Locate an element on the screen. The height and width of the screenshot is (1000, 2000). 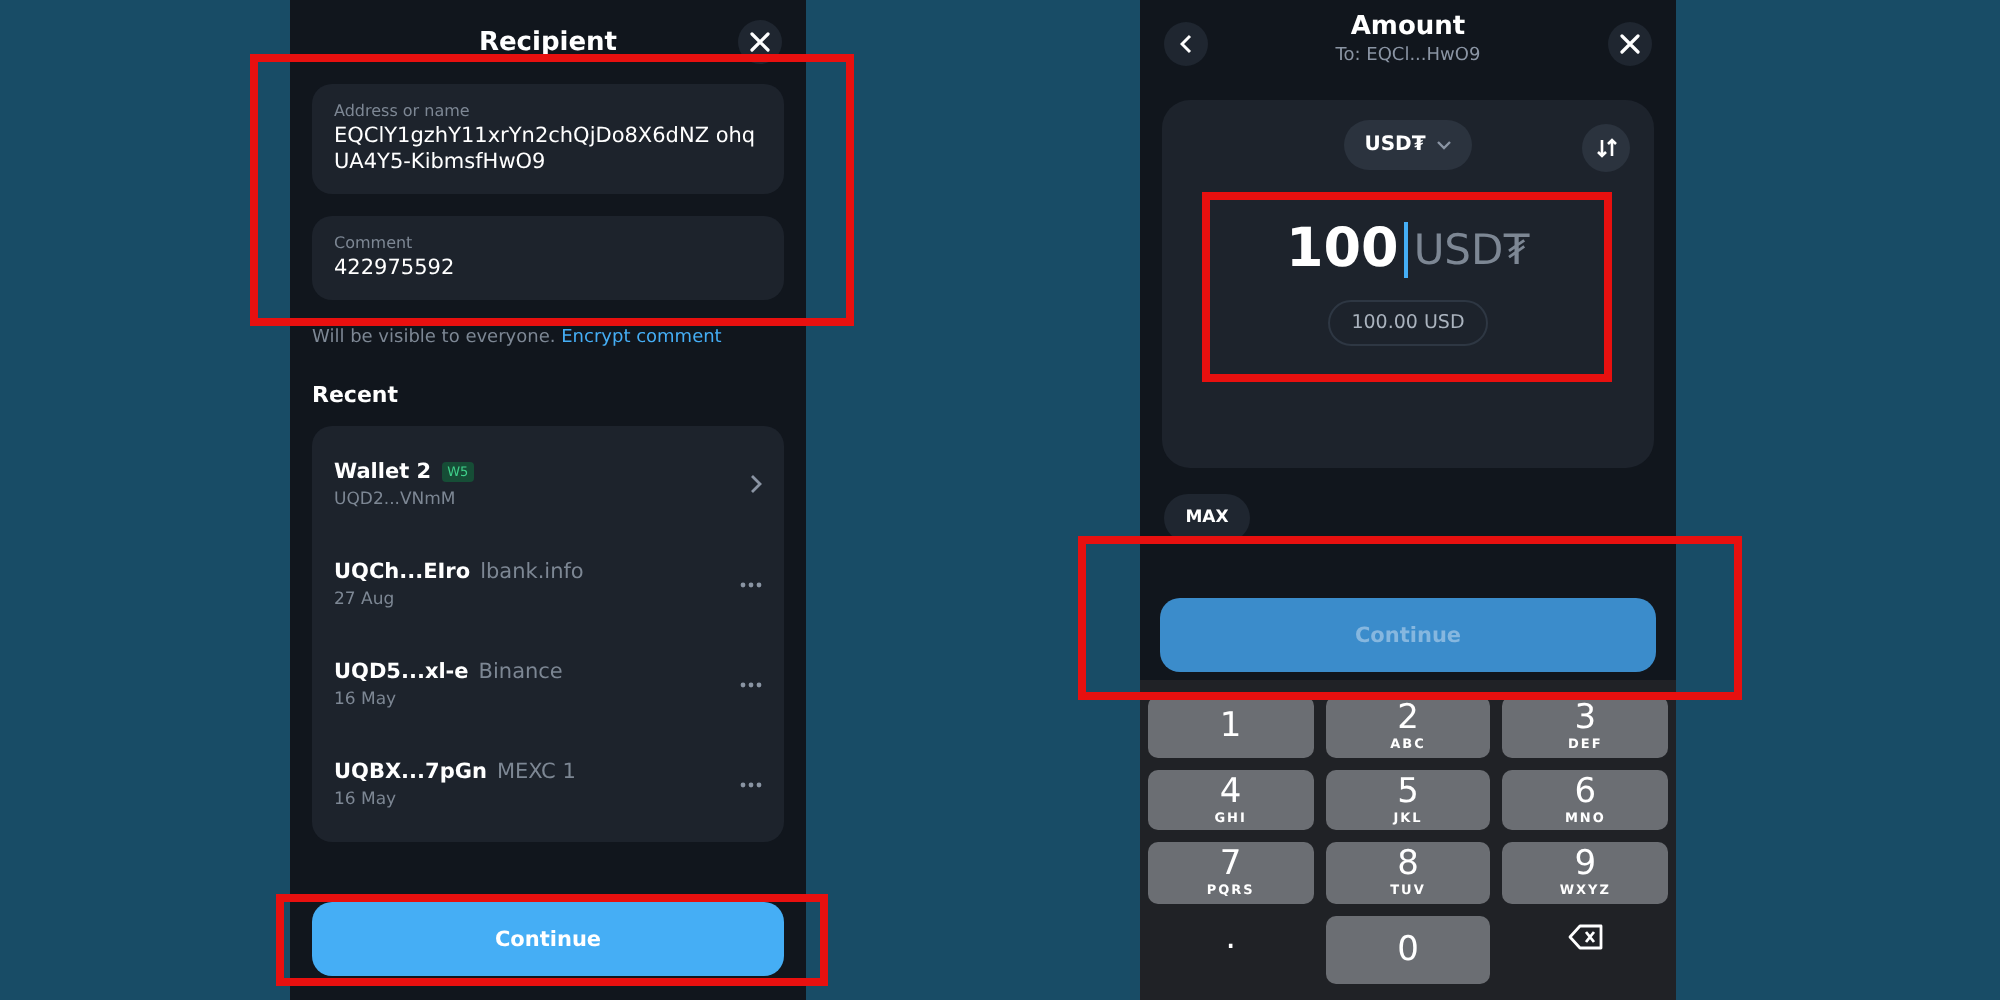
field-value: 422975592 is located at coordinates (395, 269).